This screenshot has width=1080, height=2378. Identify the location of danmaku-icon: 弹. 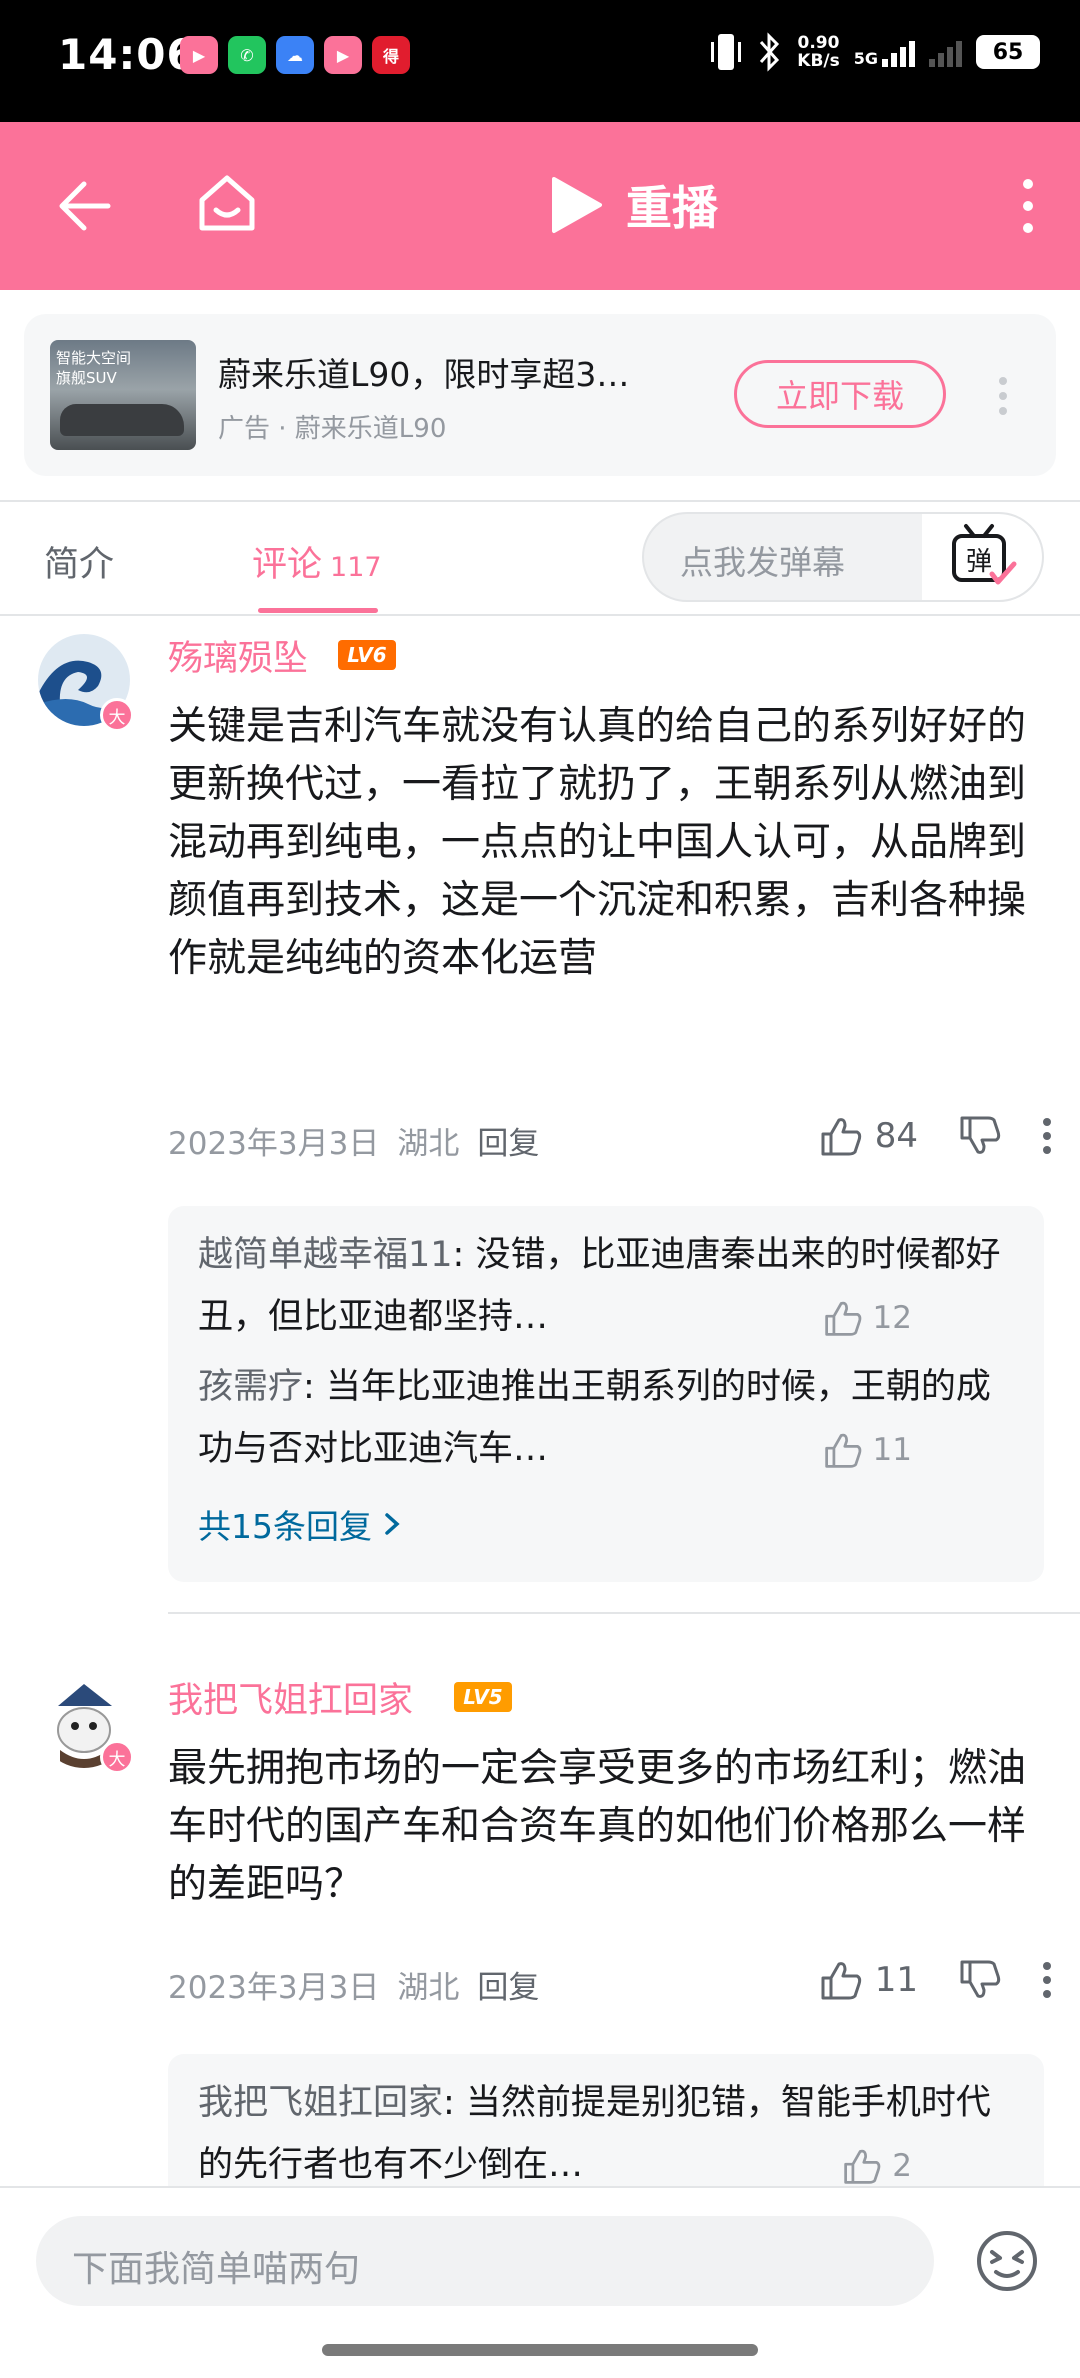
(984, 554).